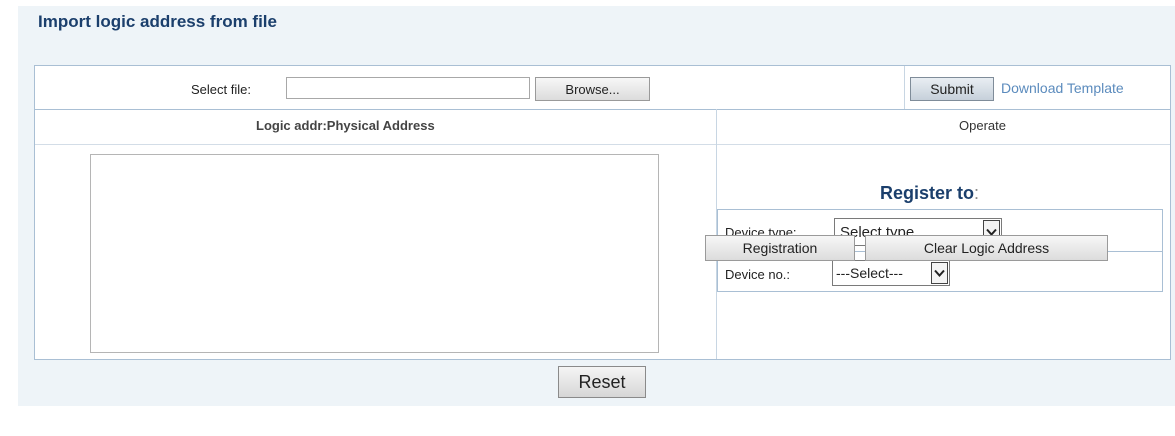 The image size is (1175, 436). I want to click on chevron-down-icon, so click(939, 273).